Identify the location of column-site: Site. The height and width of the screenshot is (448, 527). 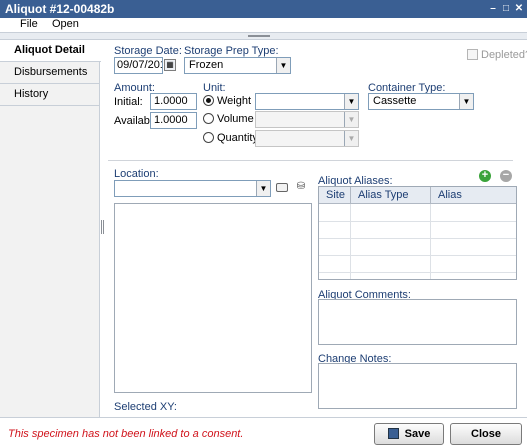
(335, 195).